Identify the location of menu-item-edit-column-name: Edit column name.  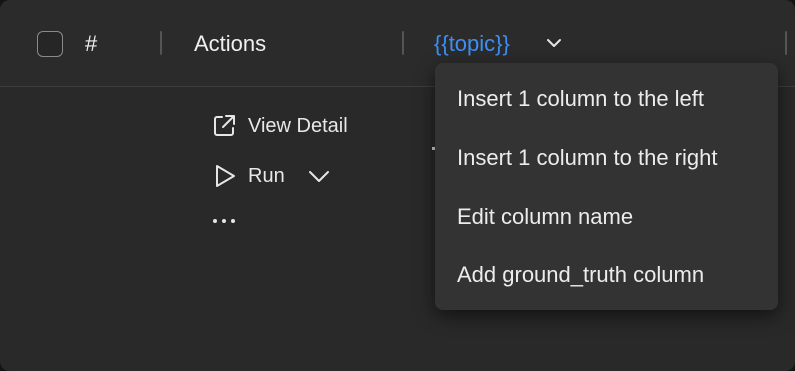
(545, 217).